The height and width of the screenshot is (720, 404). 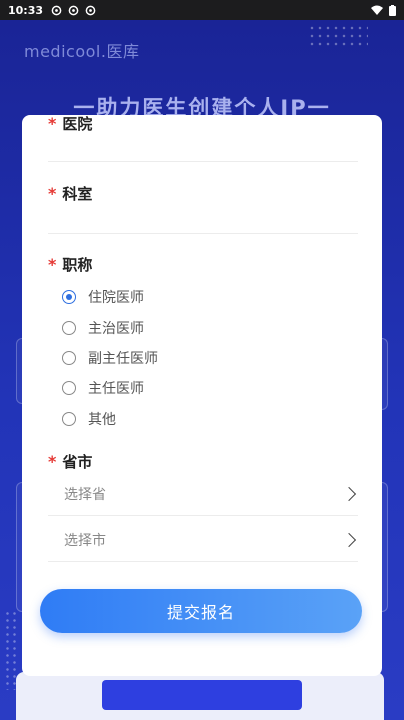 What do you see at coordinates (69, 297) in the screenshot?
I see `radio-checked-icon` at bounding box center [69, 297].